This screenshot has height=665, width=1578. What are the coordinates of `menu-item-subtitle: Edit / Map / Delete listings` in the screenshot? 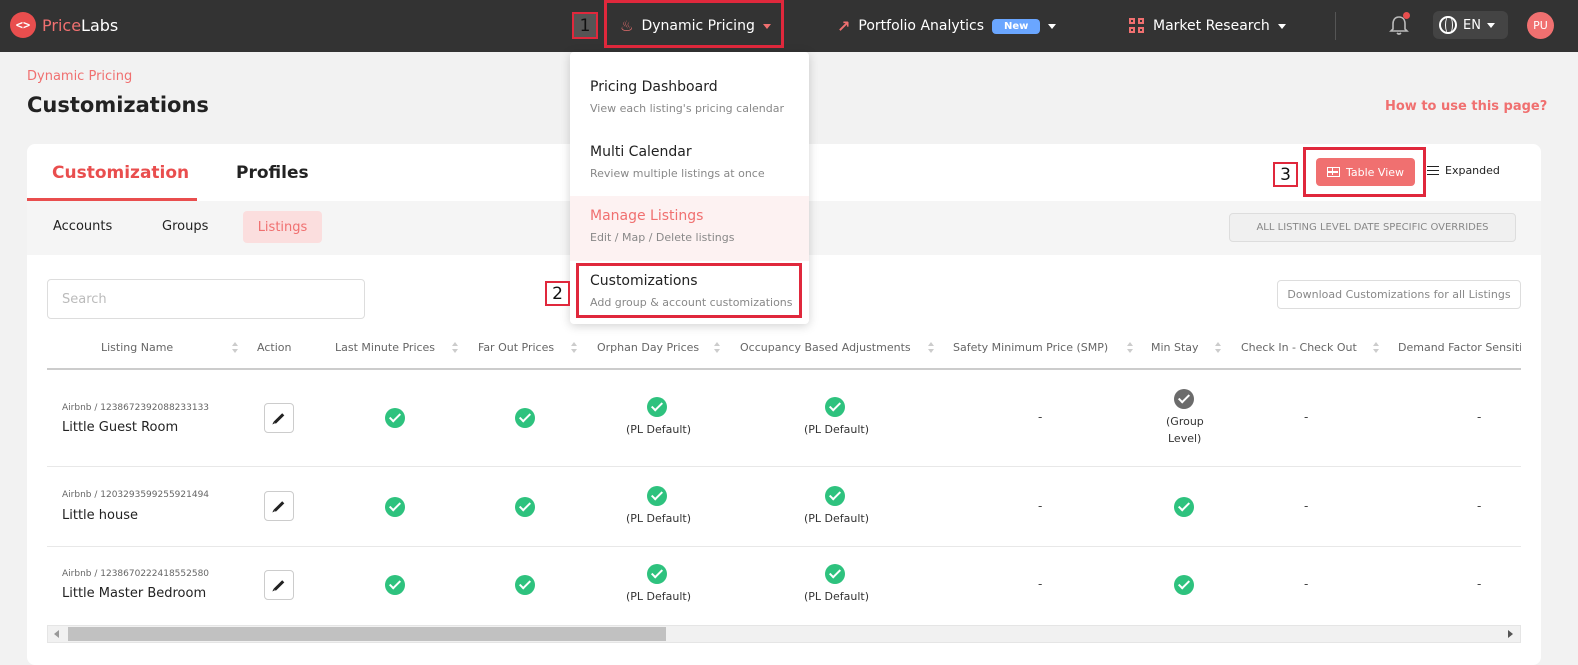 It's located at (662, 237).